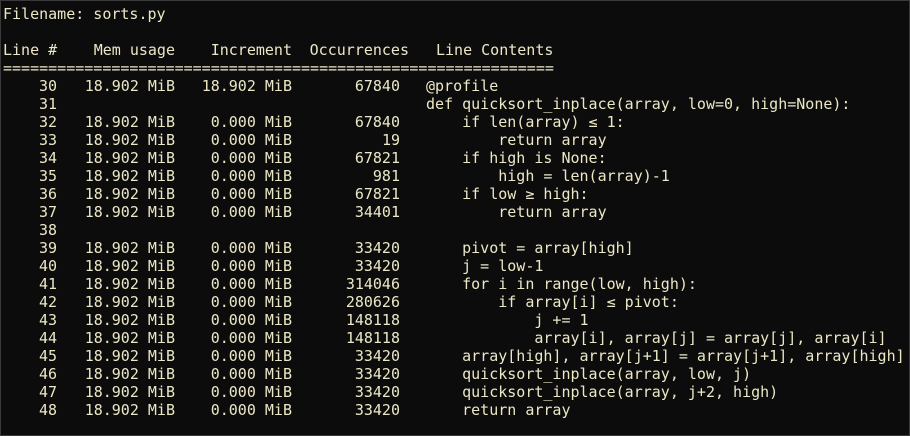  I want to click on occurrences-cell: 19, so click(390, 140).